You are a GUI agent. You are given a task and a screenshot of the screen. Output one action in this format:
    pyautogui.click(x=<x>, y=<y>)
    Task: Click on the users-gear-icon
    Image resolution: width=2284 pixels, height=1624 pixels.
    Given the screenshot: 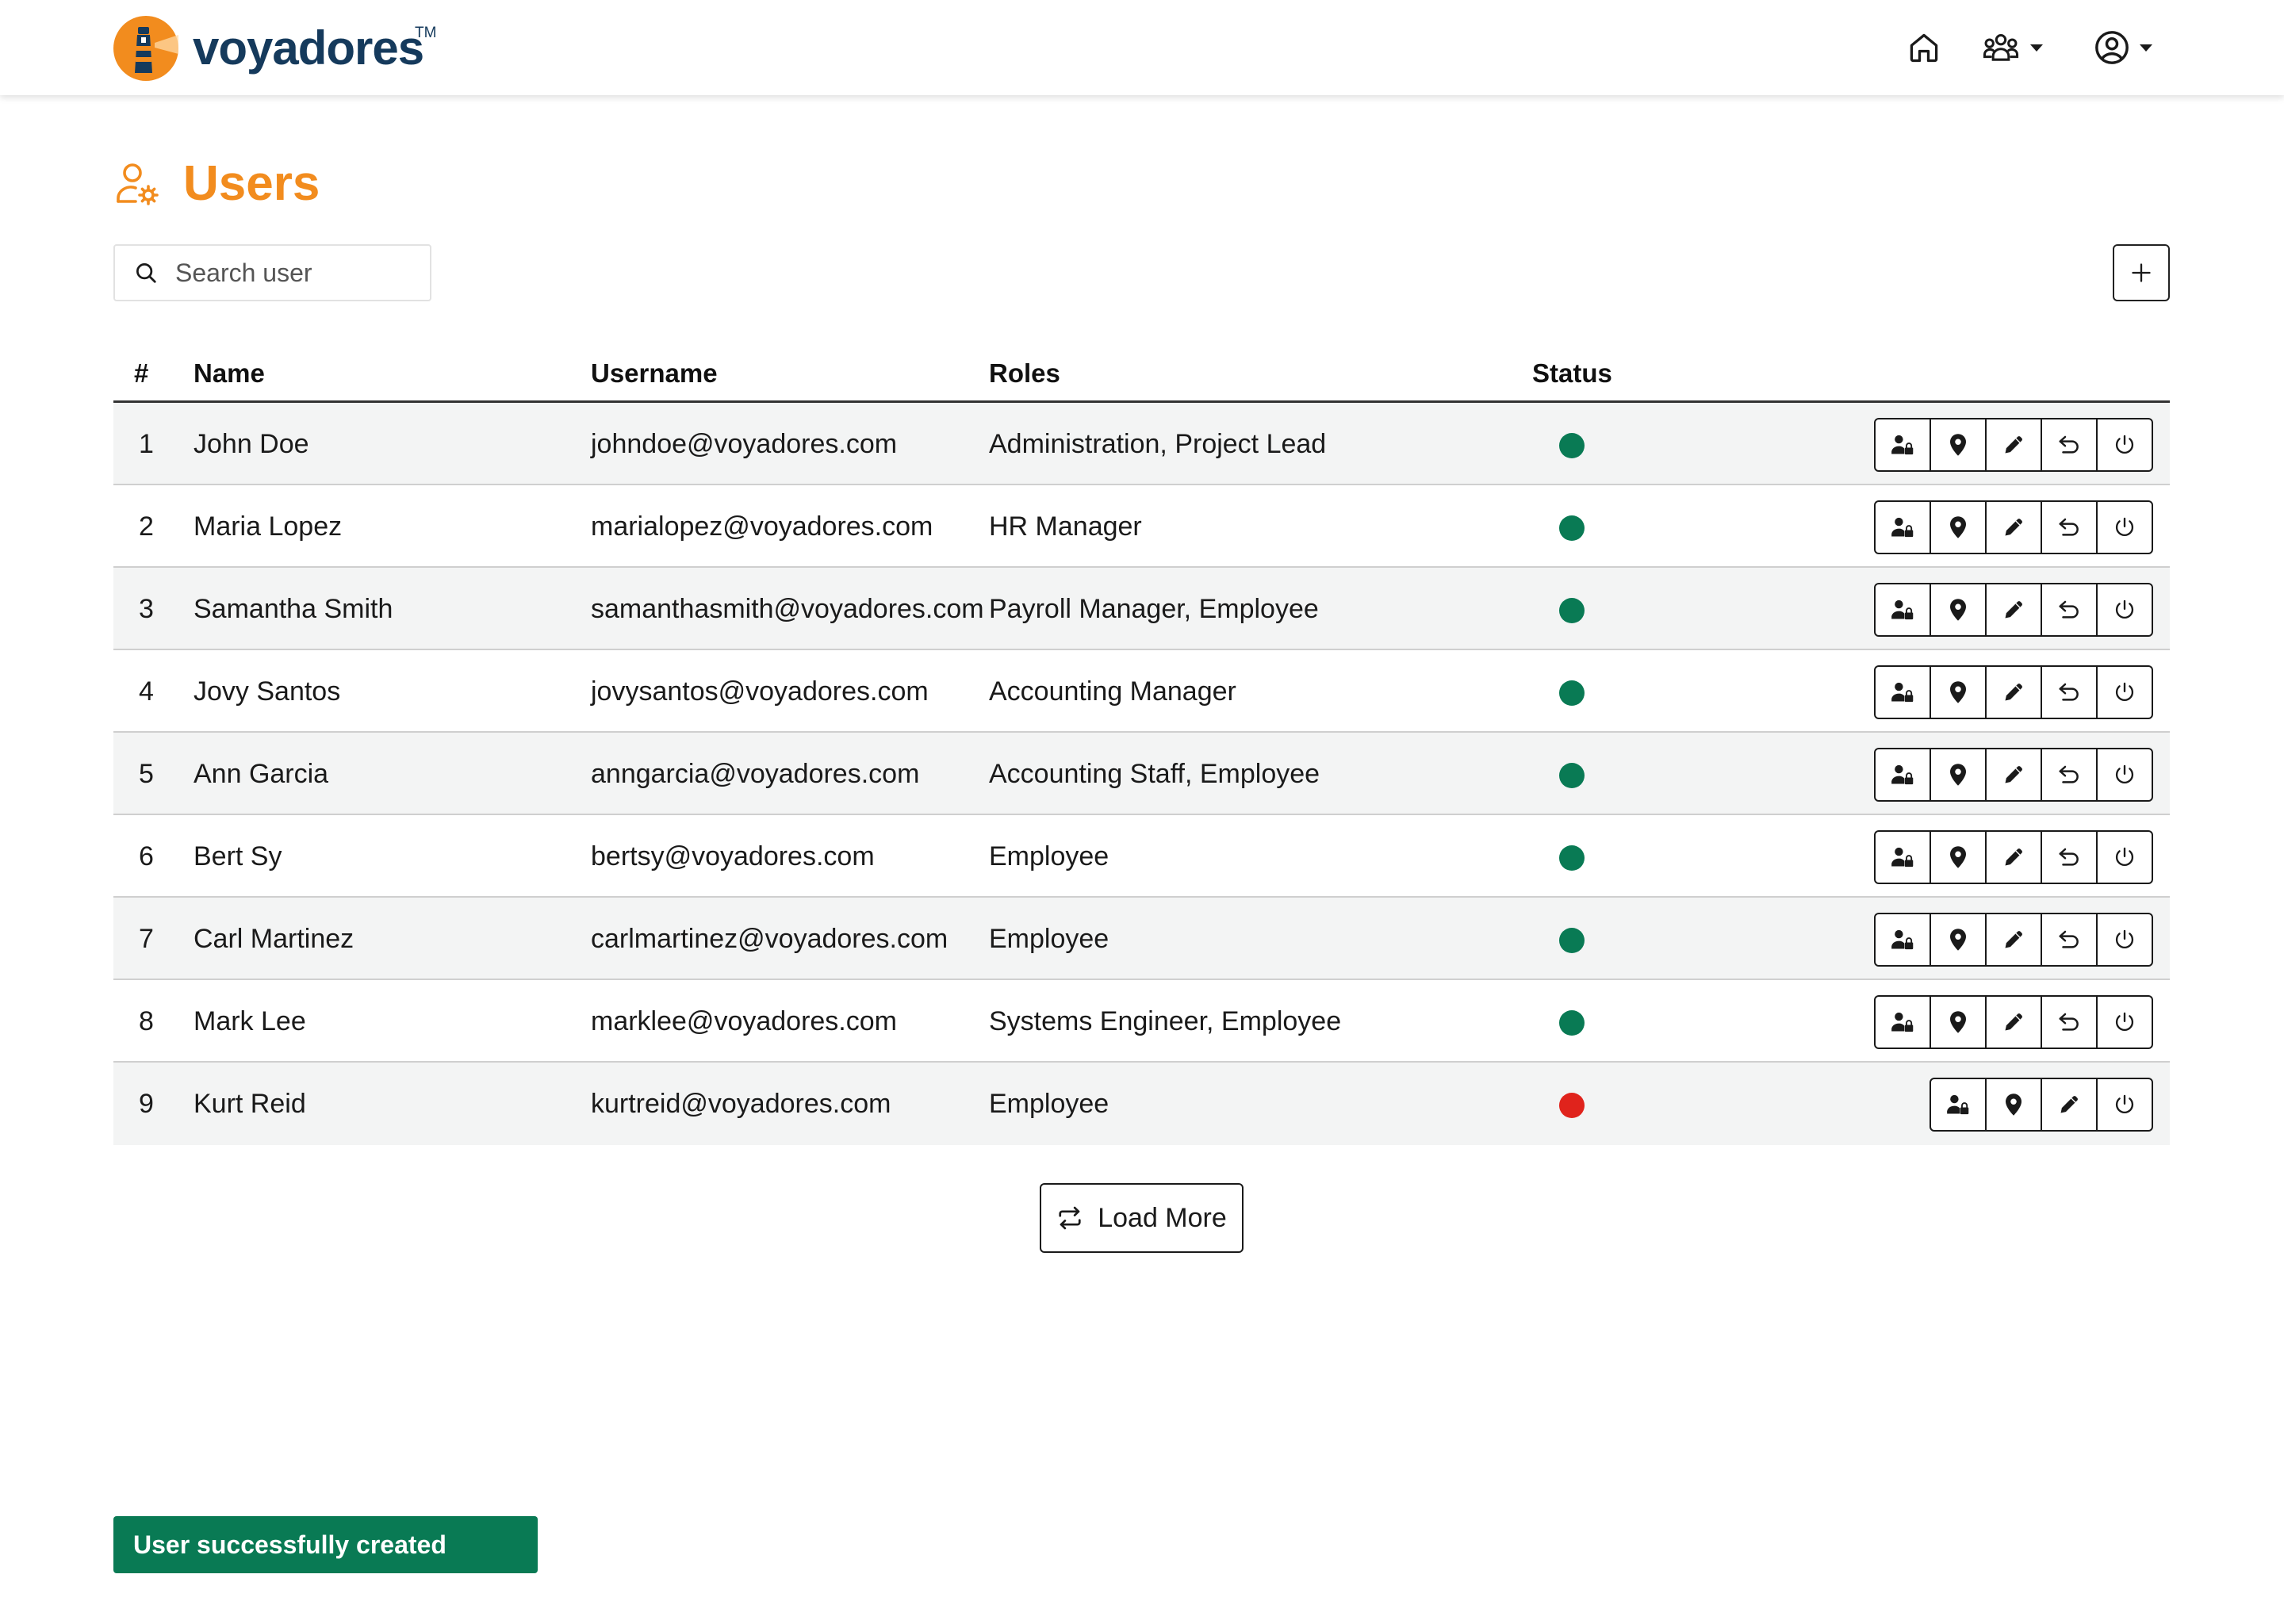 What is the action you would take?
    pyautogui.click(x=138, y=184)
    